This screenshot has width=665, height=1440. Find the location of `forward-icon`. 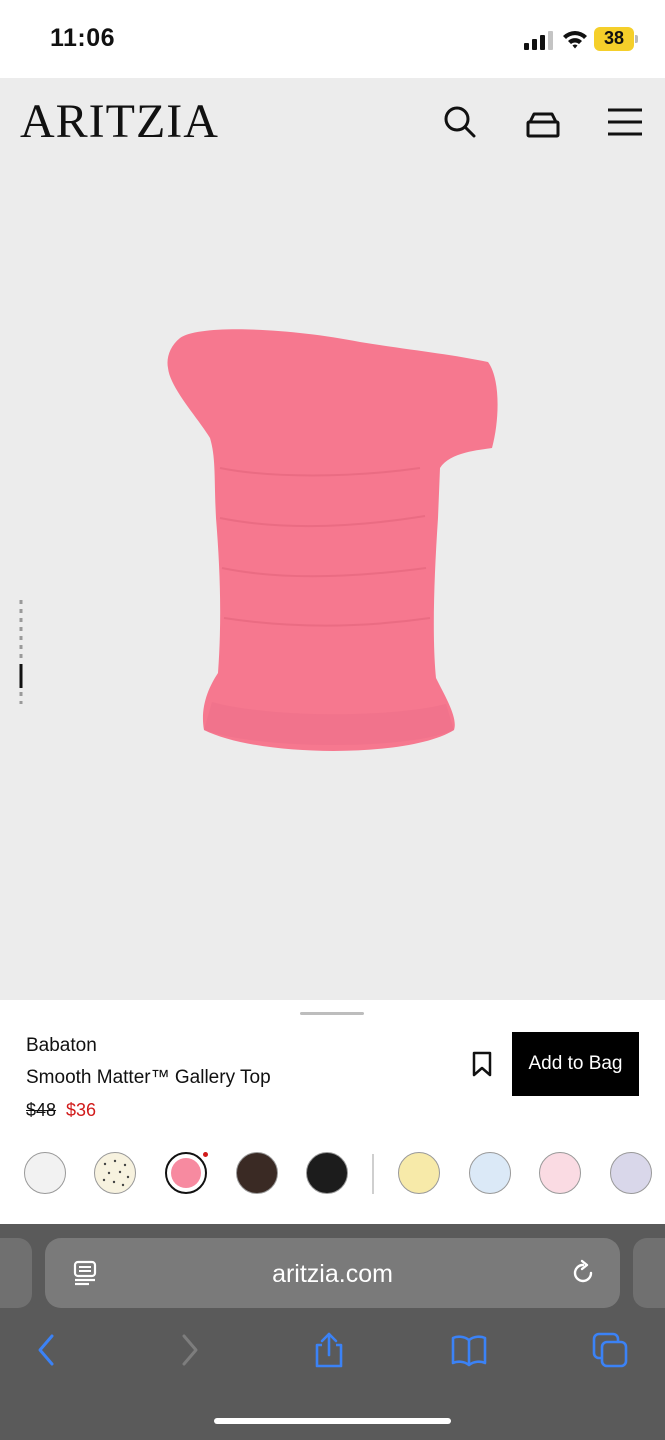

forward-icon is located at coordinates (190, 1350).